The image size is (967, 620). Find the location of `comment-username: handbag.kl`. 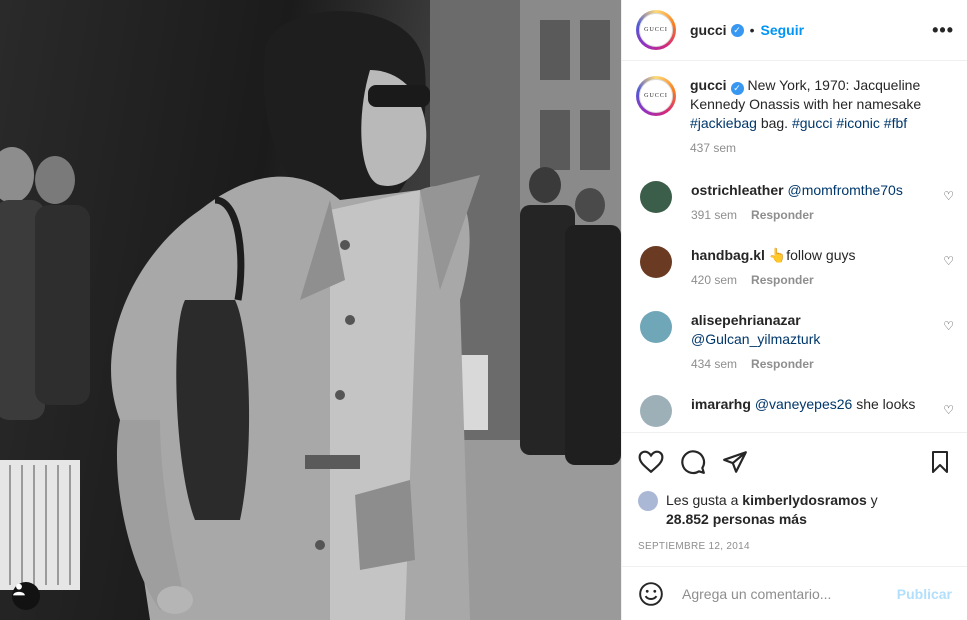

comment-username: handbag.kl is located at coordinates (728, 255).